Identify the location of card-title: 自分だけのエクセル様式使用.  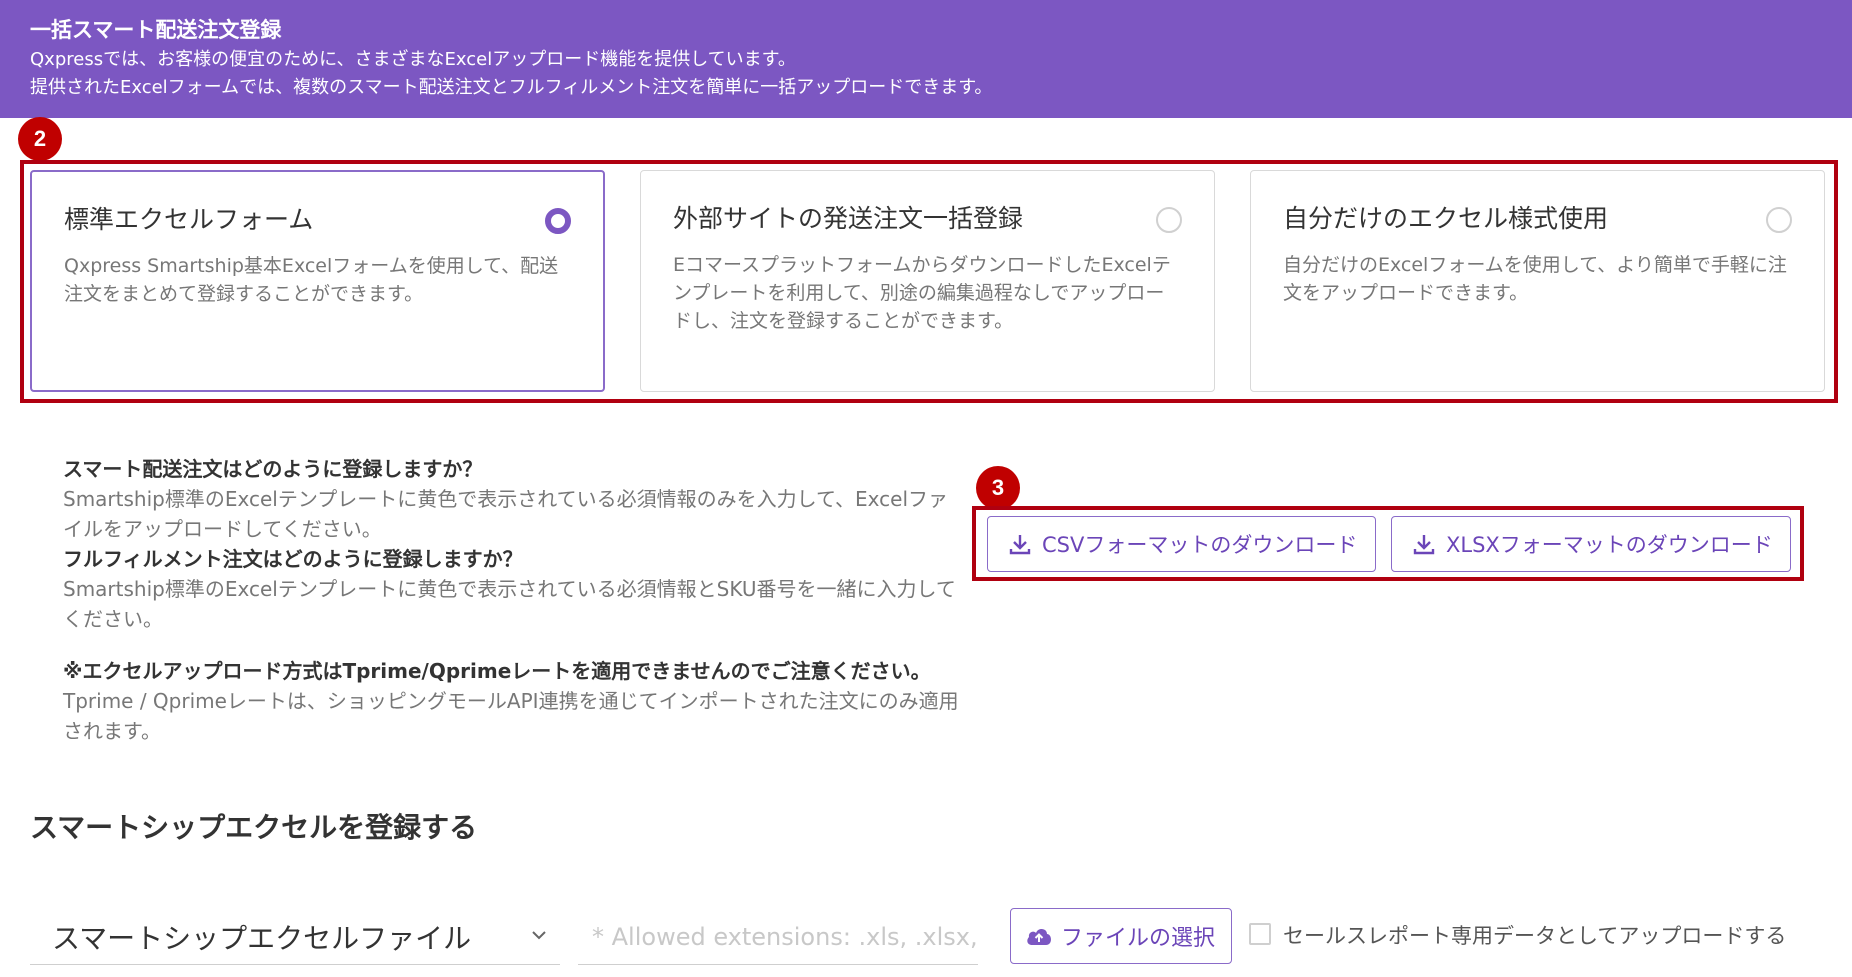
(1446, 218).